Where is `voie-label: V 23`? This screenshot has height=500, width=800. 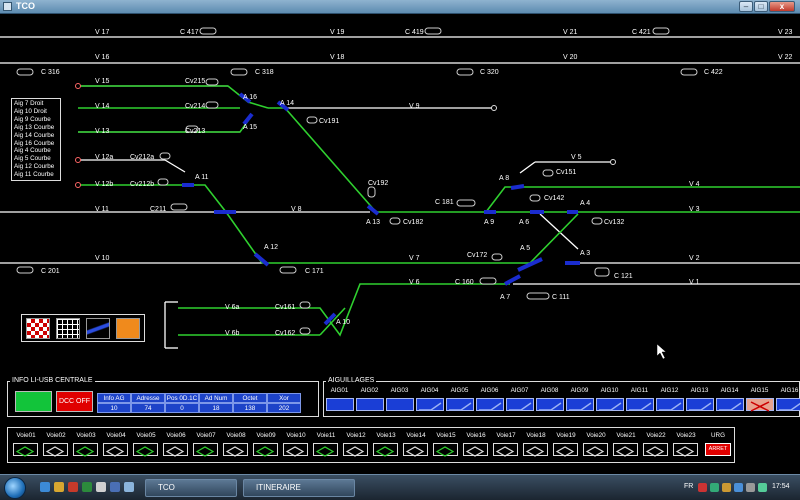 voie-label: V 23 is located at coordinates (785, 32).